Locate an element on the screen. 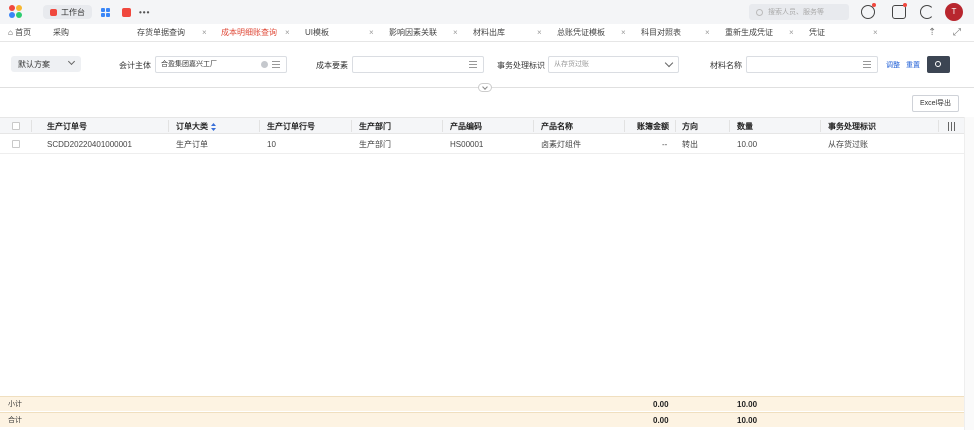 This screenshot has height=430, width=974. row-checkbox is located at coordinates (16, 144).